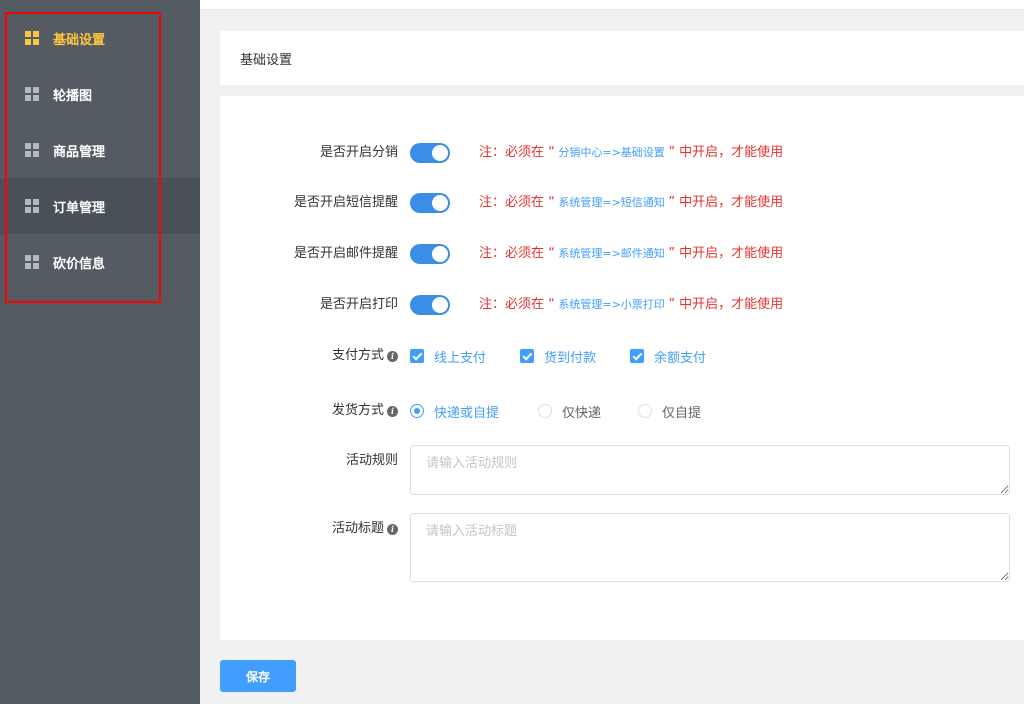 The width and height of the screenshot is (1024, 704). Describe the element at coordinates (358, 304) in the screenshot. I see `field-label: 是否开启打印` at that location.